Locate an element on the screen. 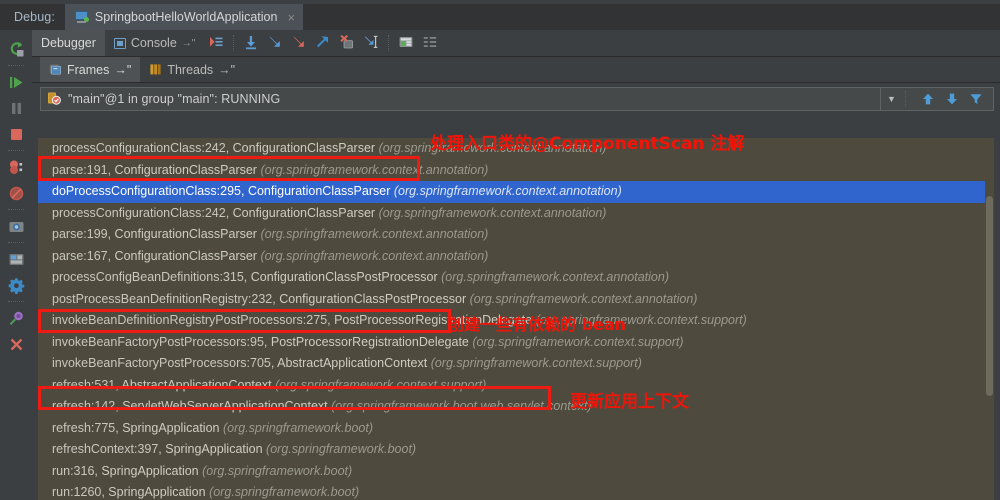 Image resolution: width=1000 pixels, height=500 pixels. frames-threads-tab-row: Frames →" Threads →" is located at coordinates (516, 70).